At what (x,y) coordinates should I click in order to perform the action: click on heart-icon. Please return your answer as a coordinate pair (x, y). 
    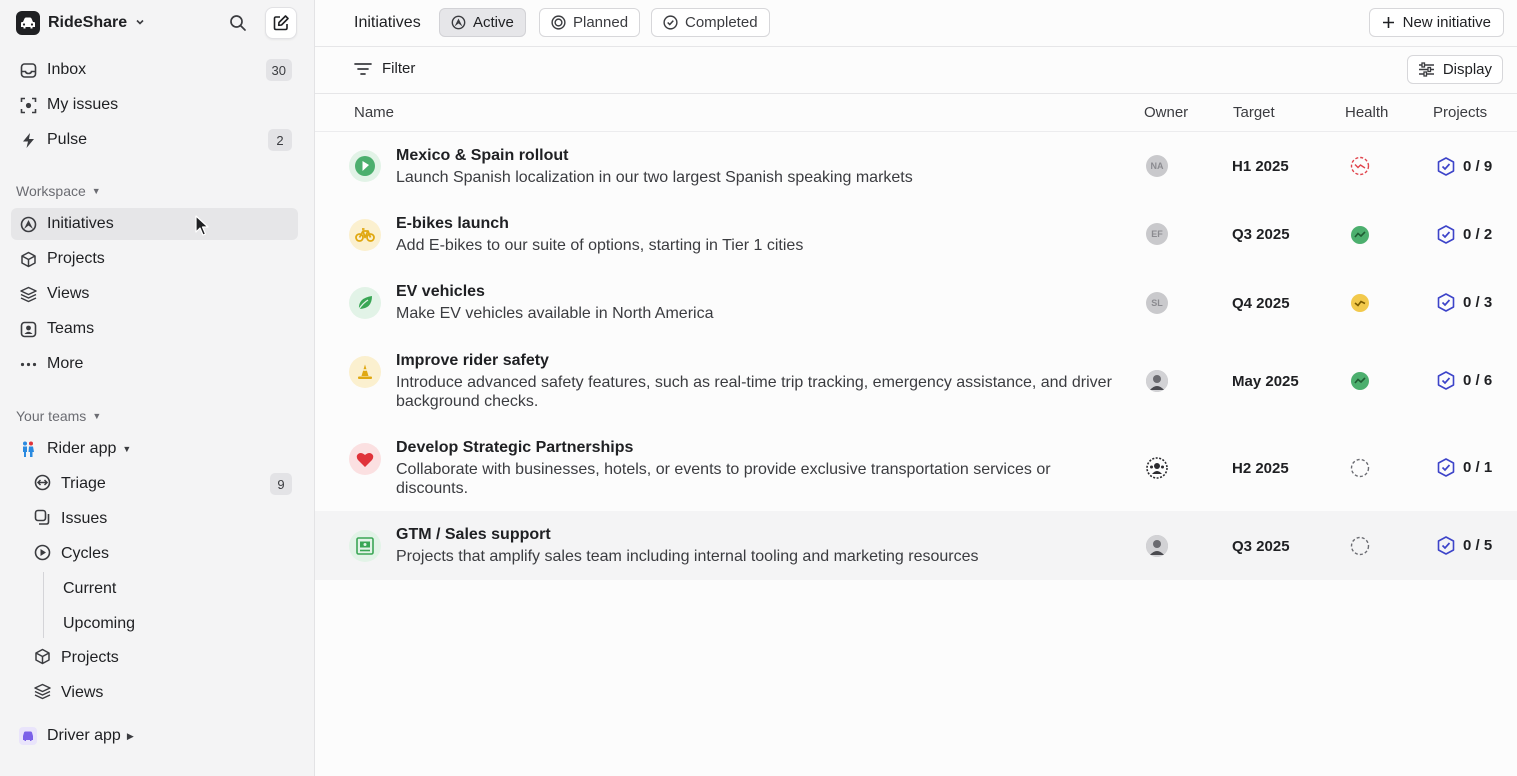
    Looking at the image, I should click on (365, 459).